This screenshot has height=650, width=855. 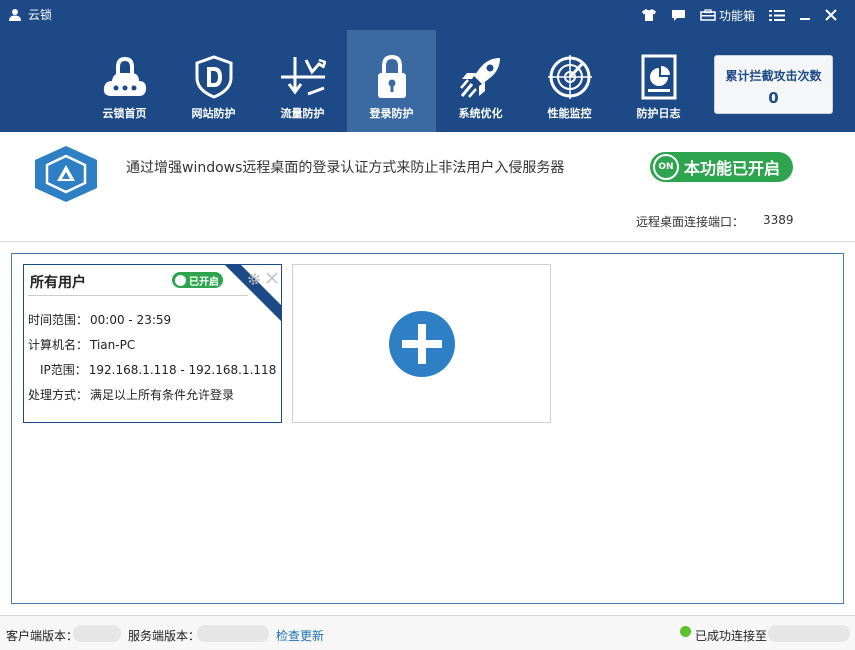 I want to click on tab-performance-monitor: 性能监控, so click(x=569, y=81).